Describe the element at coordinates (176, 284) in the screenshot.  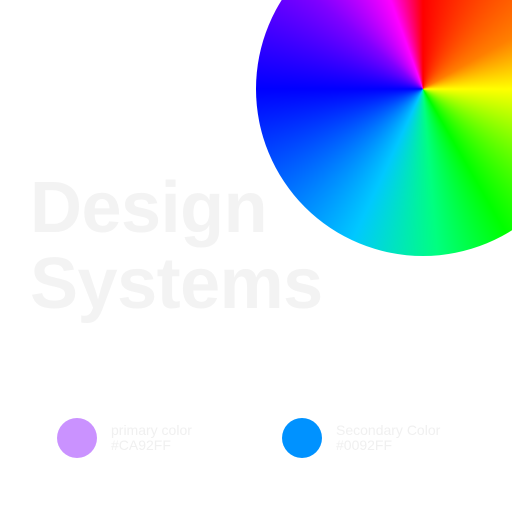
I see `headline-line-2: Systems` at that location.